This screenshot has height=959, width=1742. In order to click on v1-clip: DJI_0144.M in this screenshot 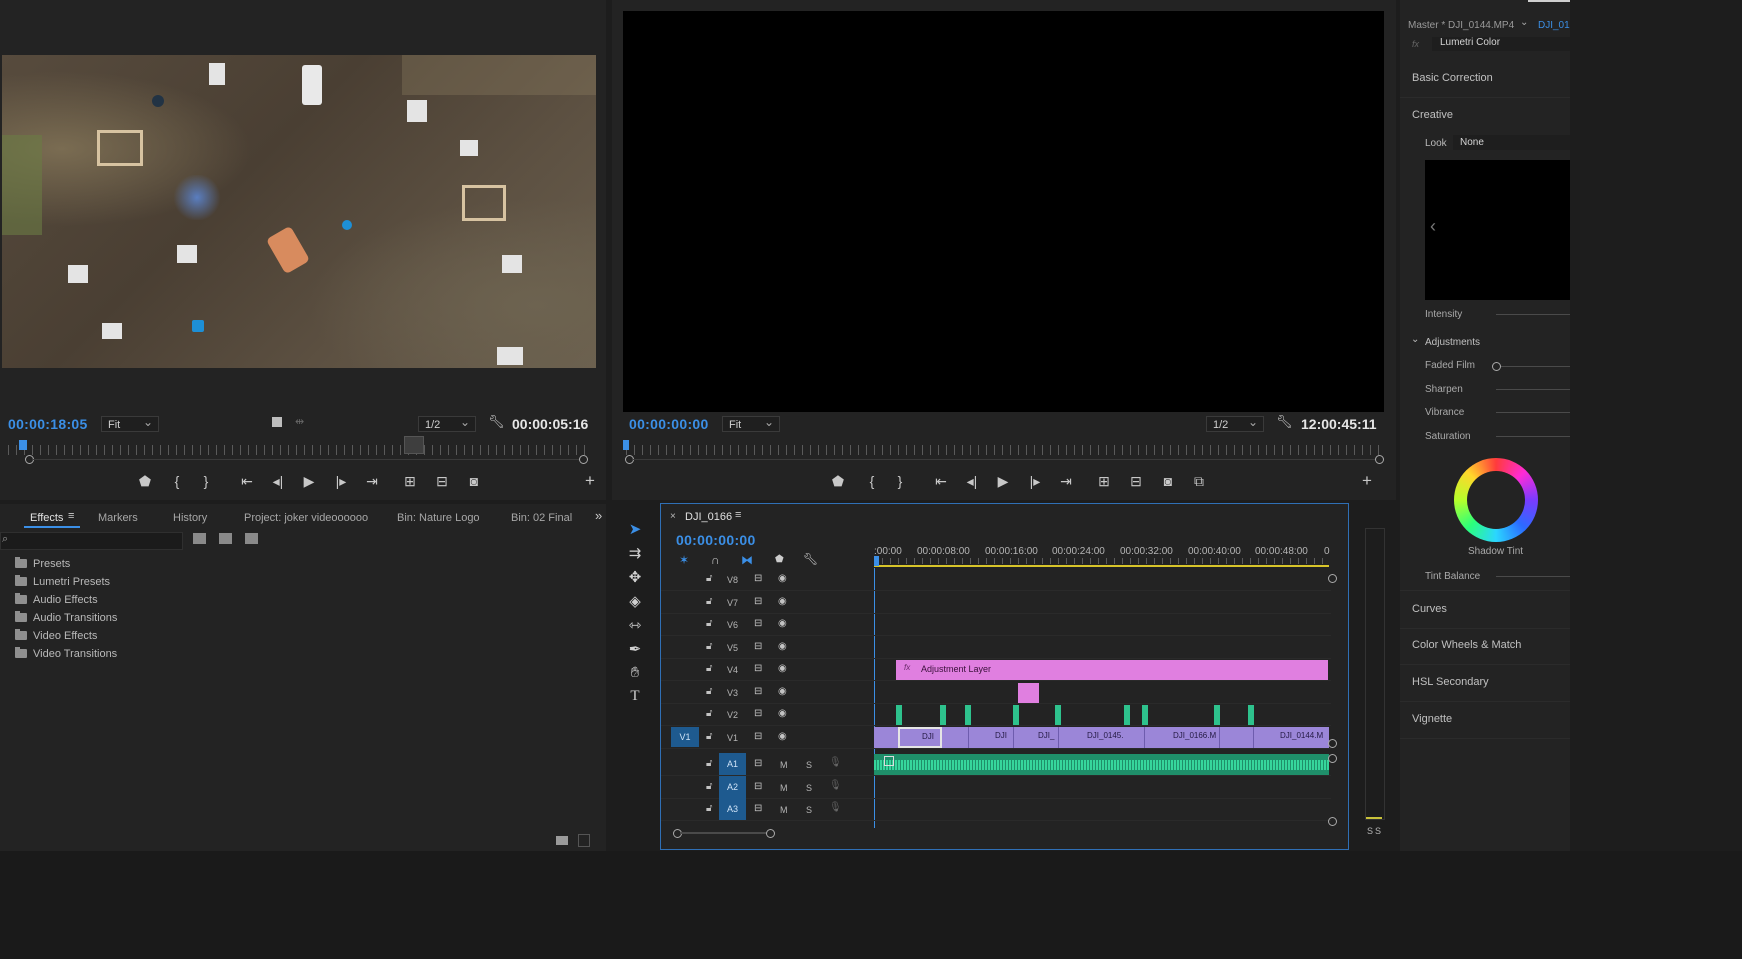, I will do `click(1291, 737)`.